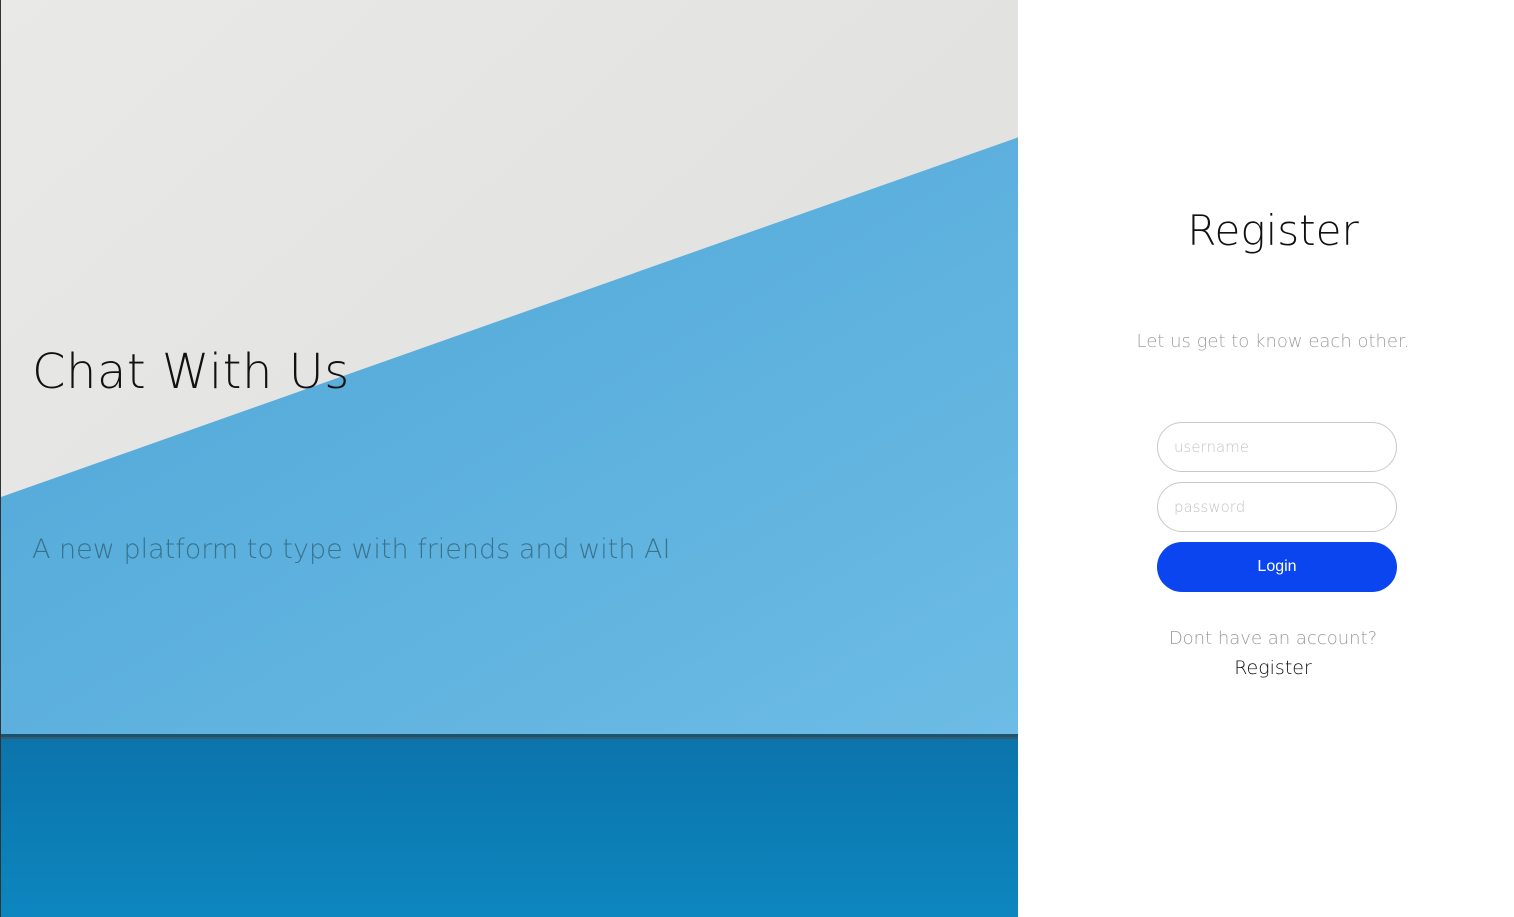 This screenshot has height=917, width=1514. Describe the element at coordinates (1273, 230) in the screenshot. I see `form-title: Register` at that location.